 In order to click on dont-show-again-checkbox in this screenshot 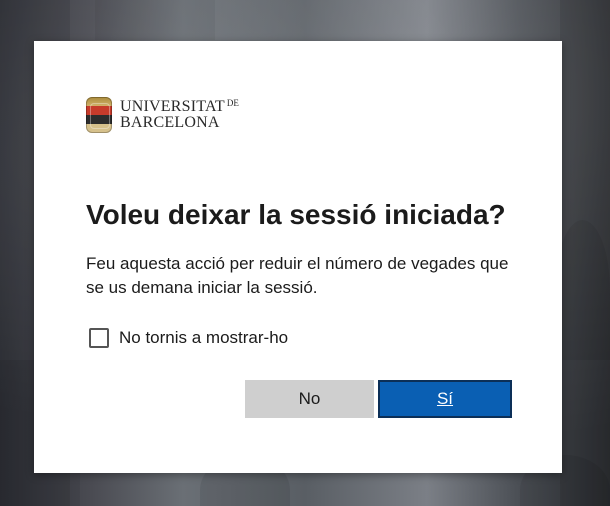, I will do `click(99, 338)`.